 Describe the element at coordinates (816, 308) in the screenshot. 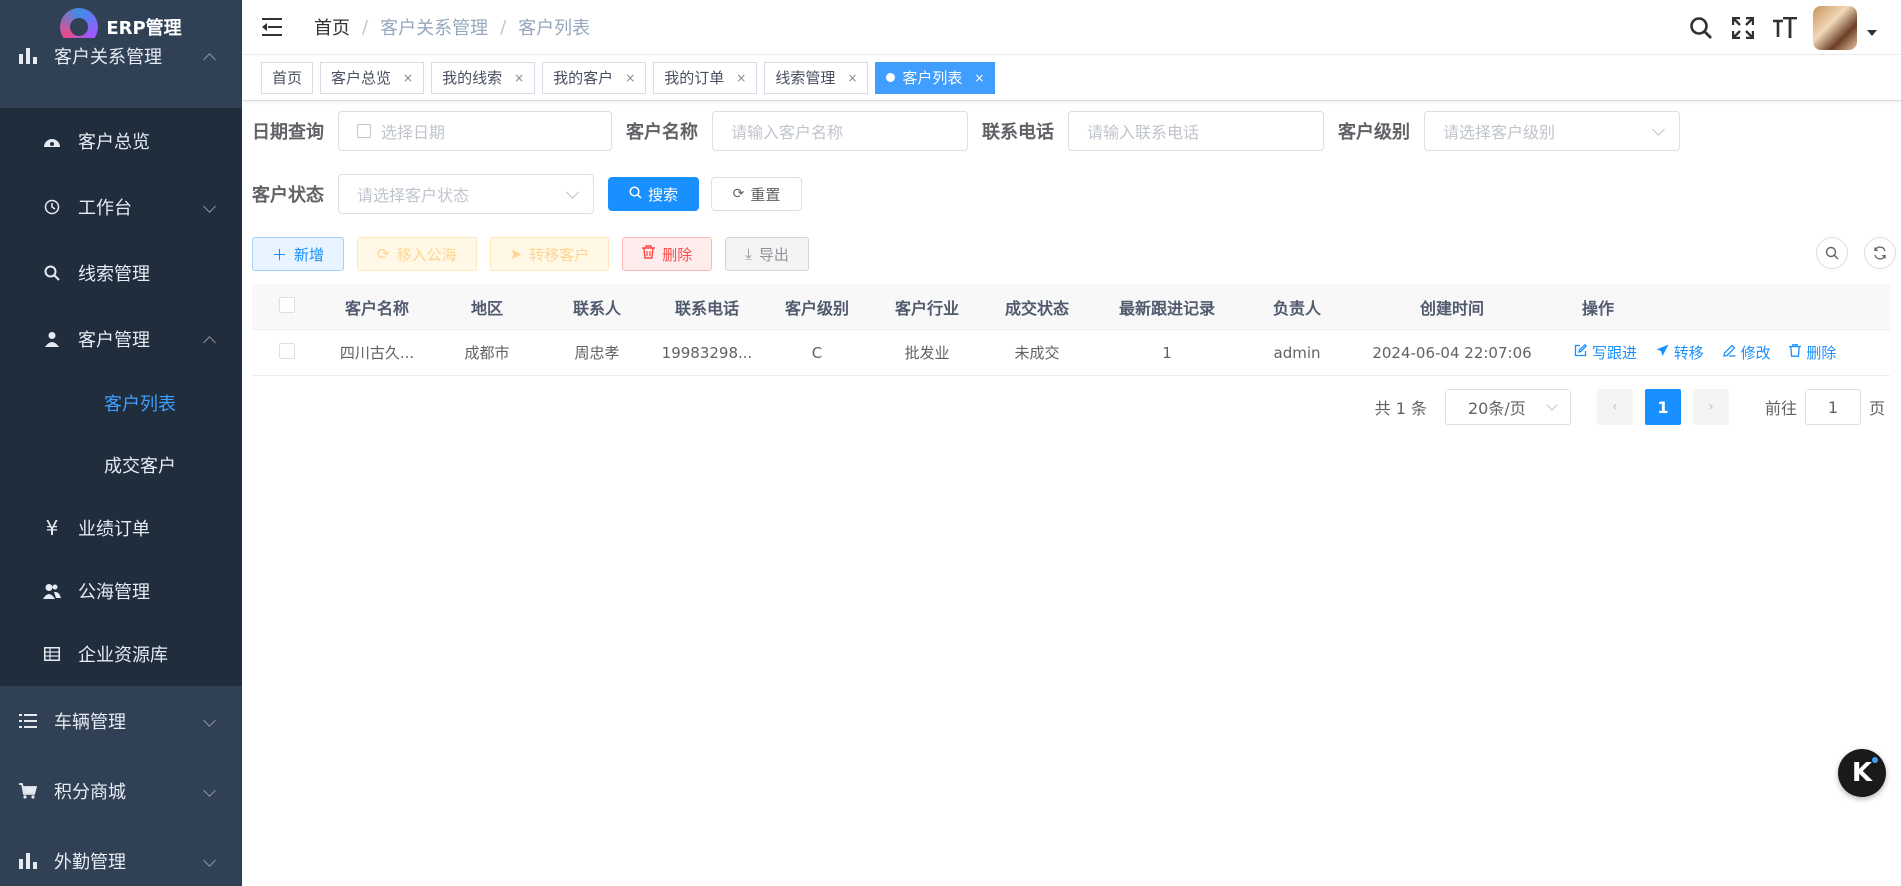

I see `column-header: 客户级别` at that location.